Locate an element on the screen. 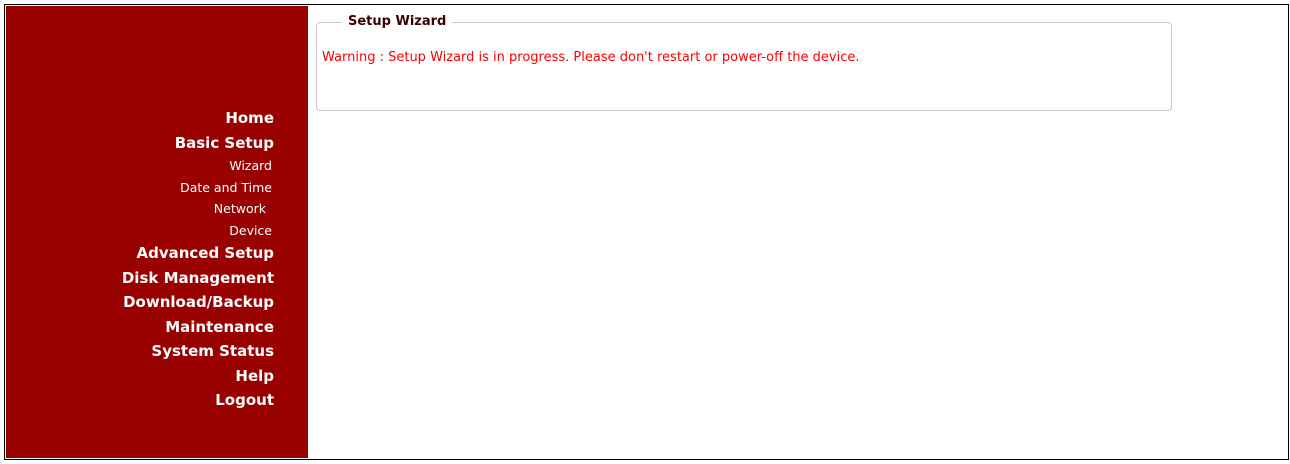  sidebar-item-advanced-setup: Advanced Setup is located at coordinates (198, 253).